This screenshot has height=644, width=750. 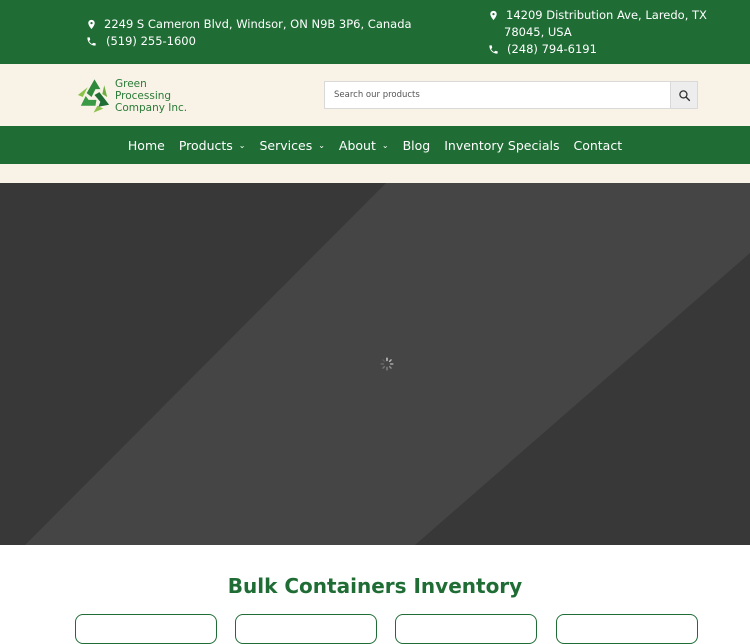 I want to click on search-button, so click(x=683, y=95).